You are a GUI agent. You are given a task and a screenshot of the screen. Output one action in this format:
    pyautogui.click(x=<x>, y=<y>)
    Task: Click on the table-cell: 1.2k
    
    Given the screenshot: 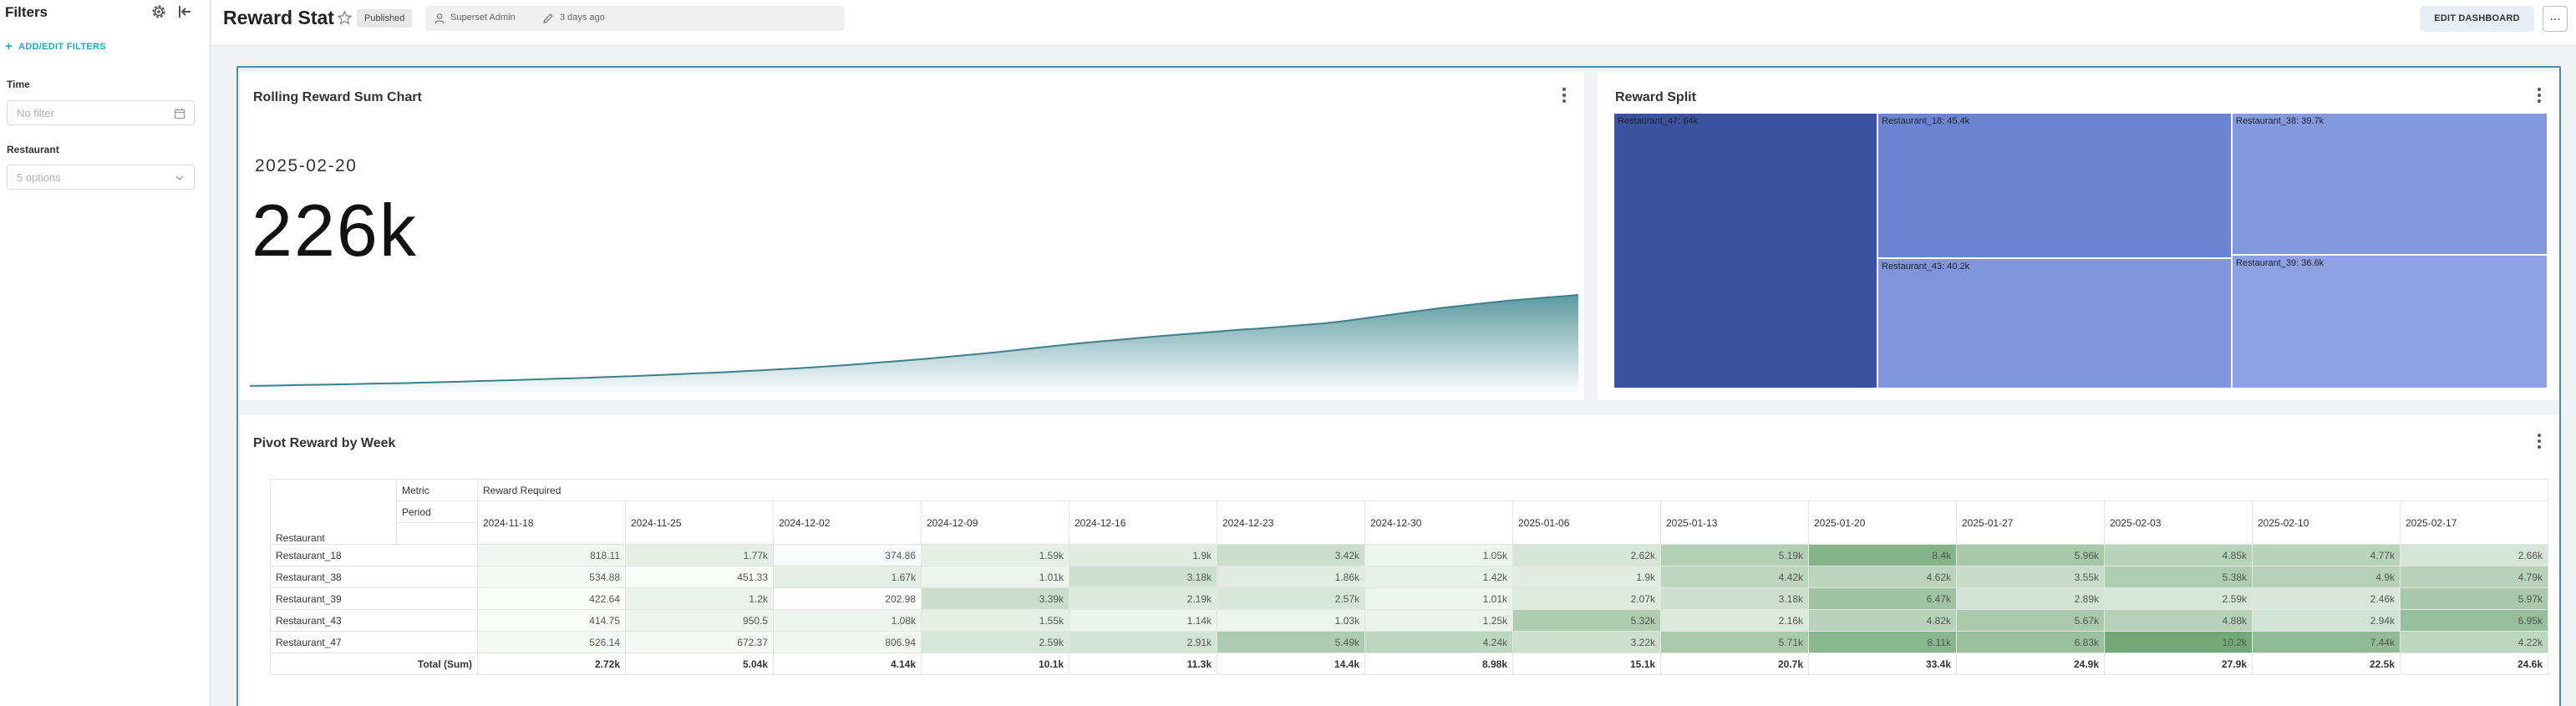 What is the action you would take?
    pyautogui.click(x=699, y=598)
    